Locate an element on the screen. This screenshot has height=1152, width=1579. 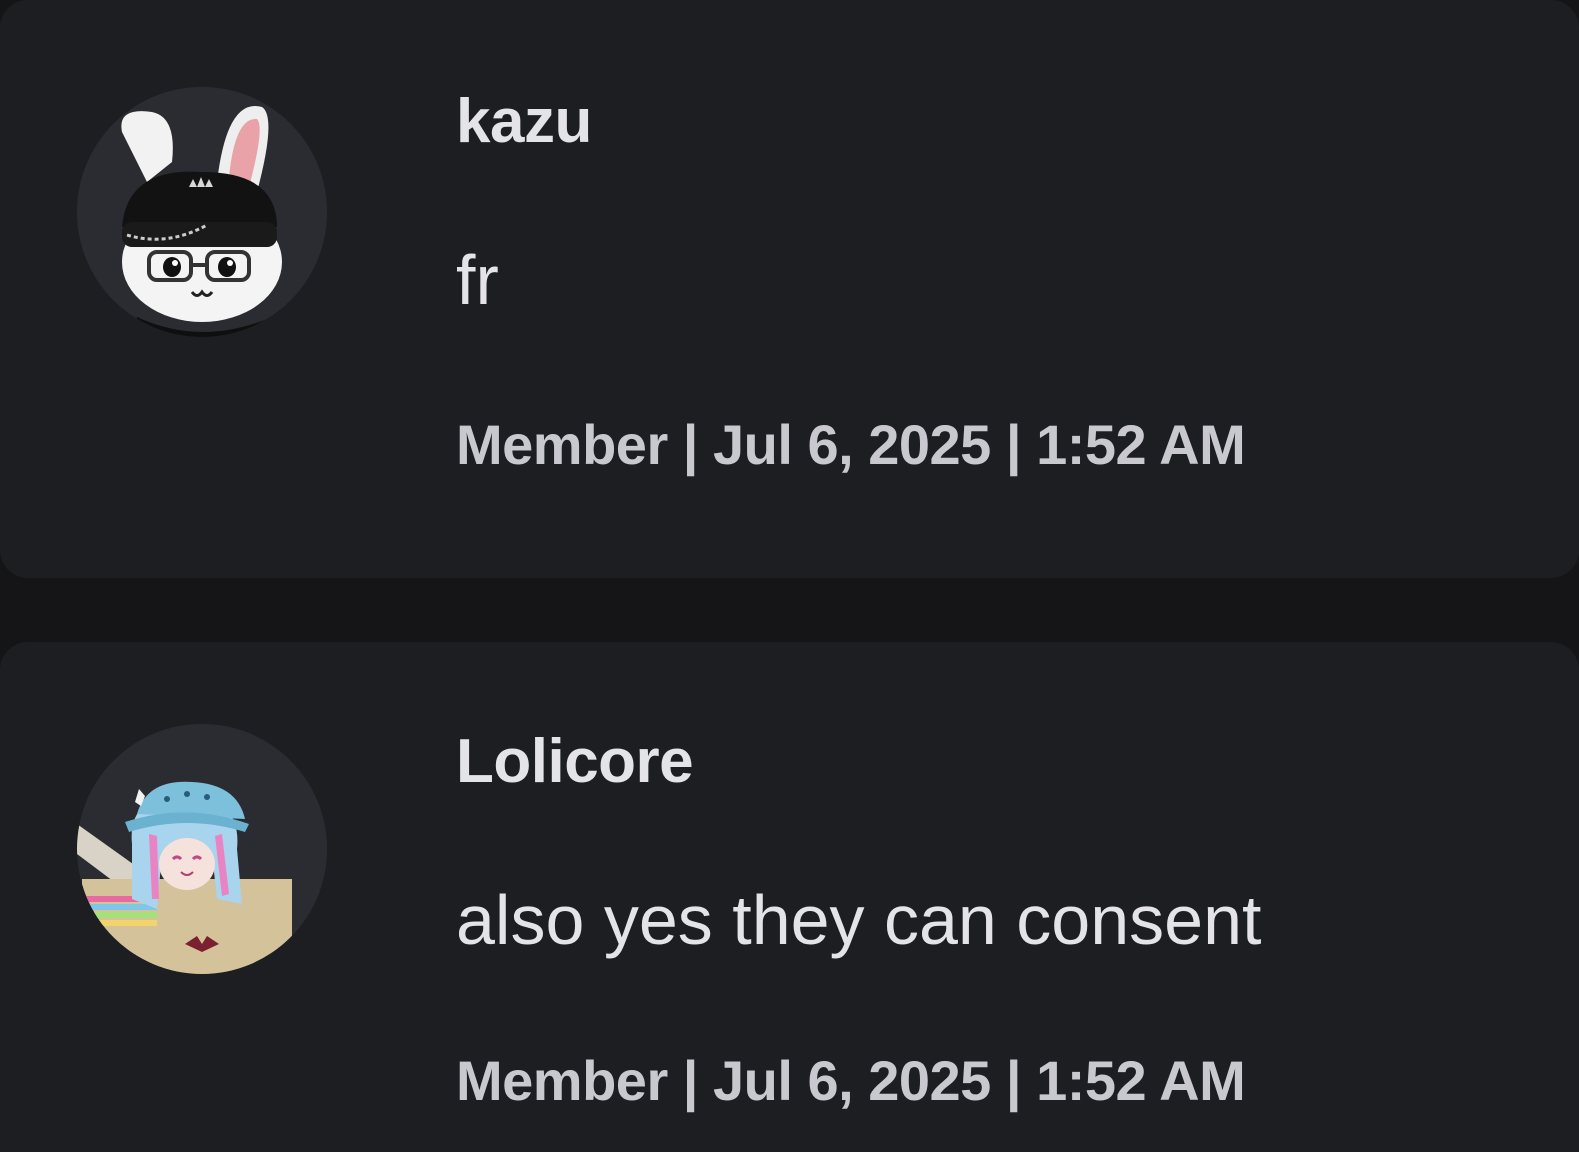
bunny-avatar-icon is located at coordinates (202, 212).